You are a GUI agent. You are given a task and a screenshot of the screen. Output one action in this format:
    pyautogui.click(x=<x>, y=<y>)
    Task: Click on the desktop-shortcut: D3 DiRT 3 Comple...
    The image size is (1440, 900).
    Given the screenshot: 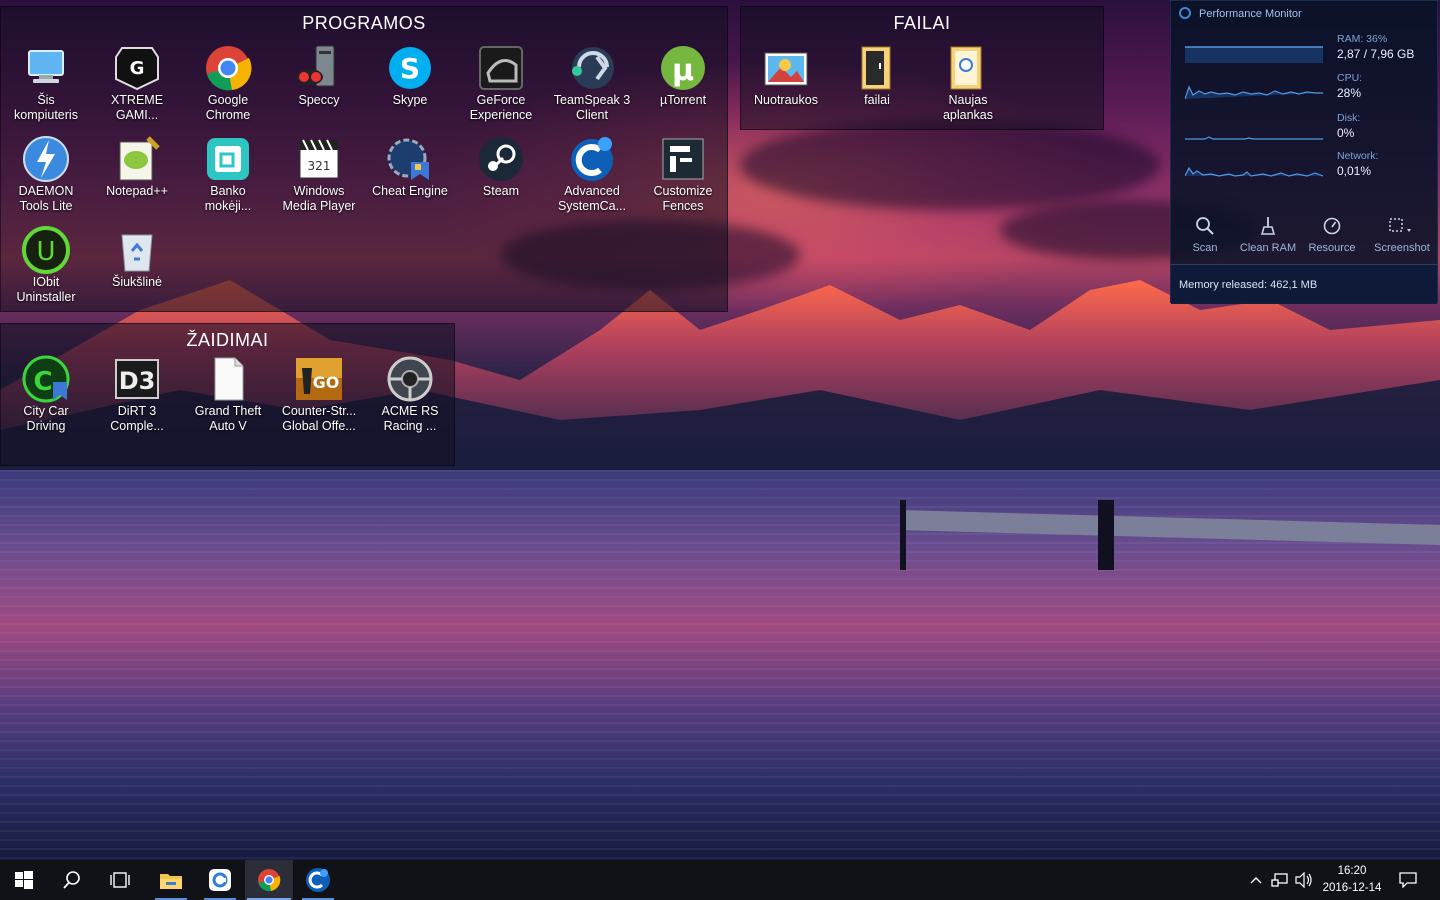 What is the action you would take?
    pyautogui.click(x=137, y=396)
    